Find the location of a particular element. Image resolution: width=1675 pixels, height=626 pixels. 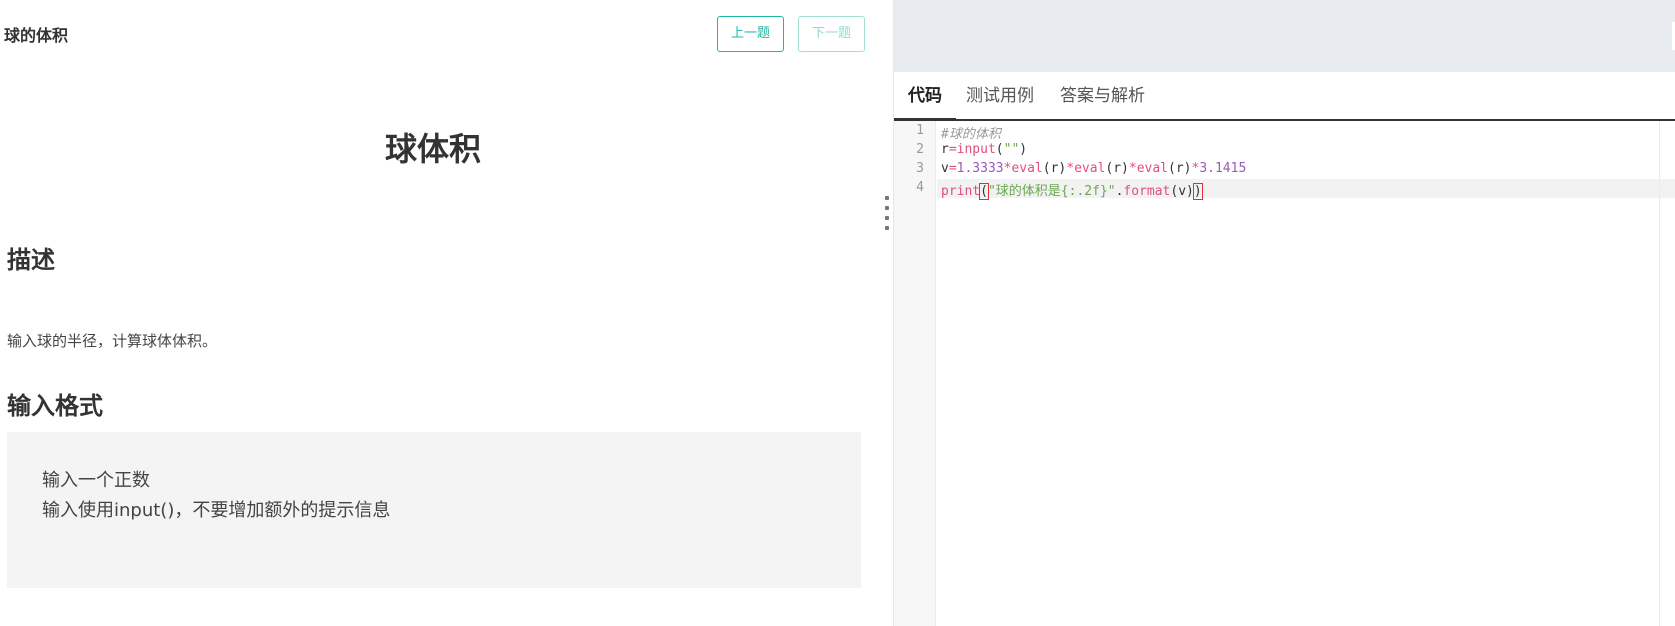

editor-top-bar is located at coordinates (1284, 36).